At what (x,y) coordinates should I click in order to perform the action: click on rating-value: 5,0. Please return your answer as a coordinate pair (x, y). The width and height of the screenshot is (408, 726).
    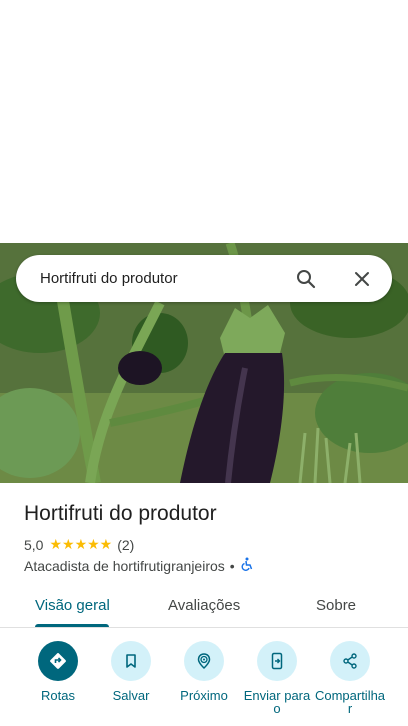
    Looking at the image, I should click on (34, 544).